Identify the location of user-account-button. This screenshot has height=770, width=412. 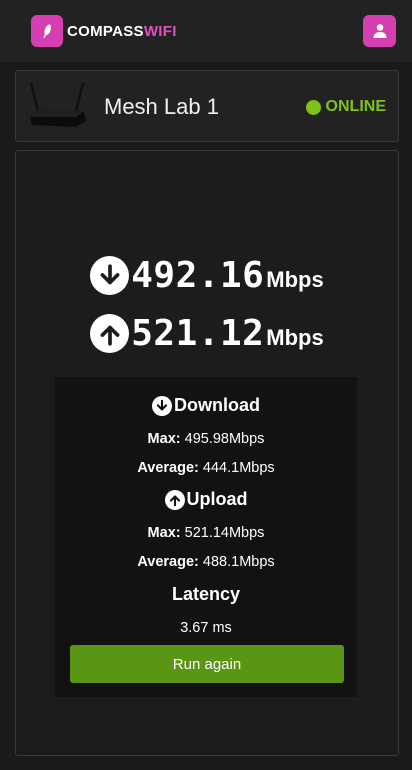
(379, 31).